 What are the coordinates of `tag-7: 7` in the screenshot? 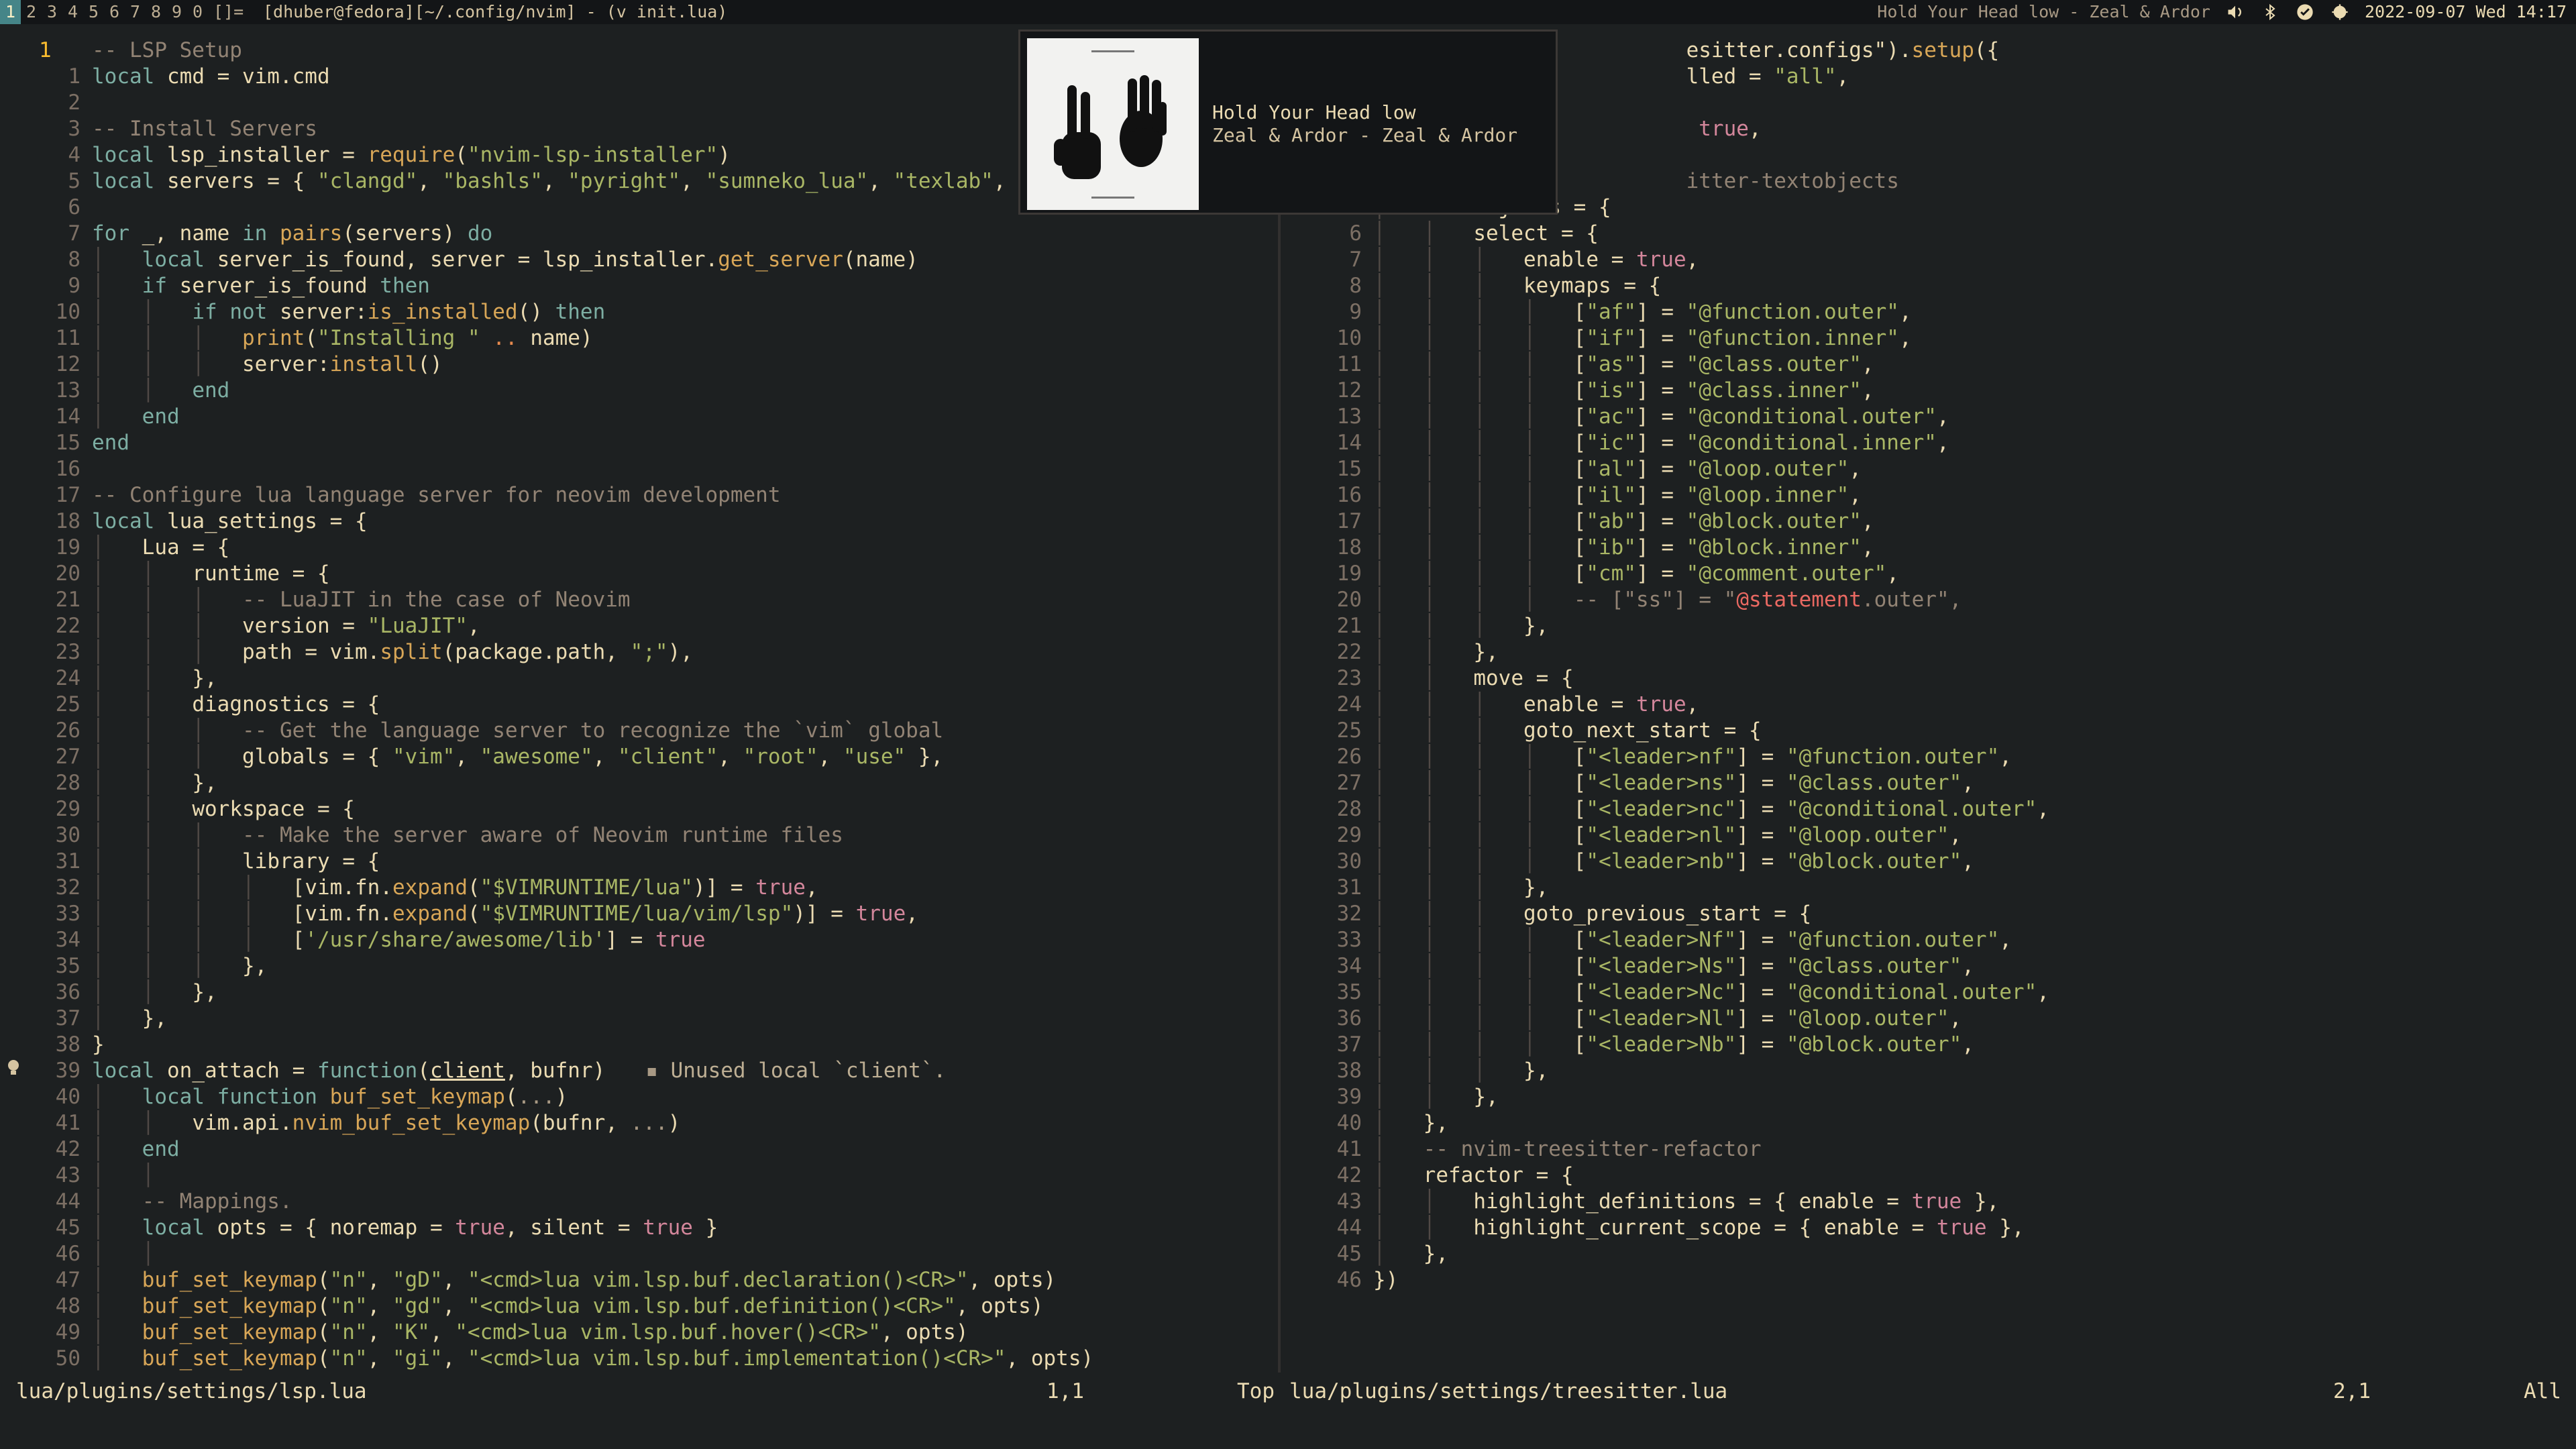 It's located at (135, 12).